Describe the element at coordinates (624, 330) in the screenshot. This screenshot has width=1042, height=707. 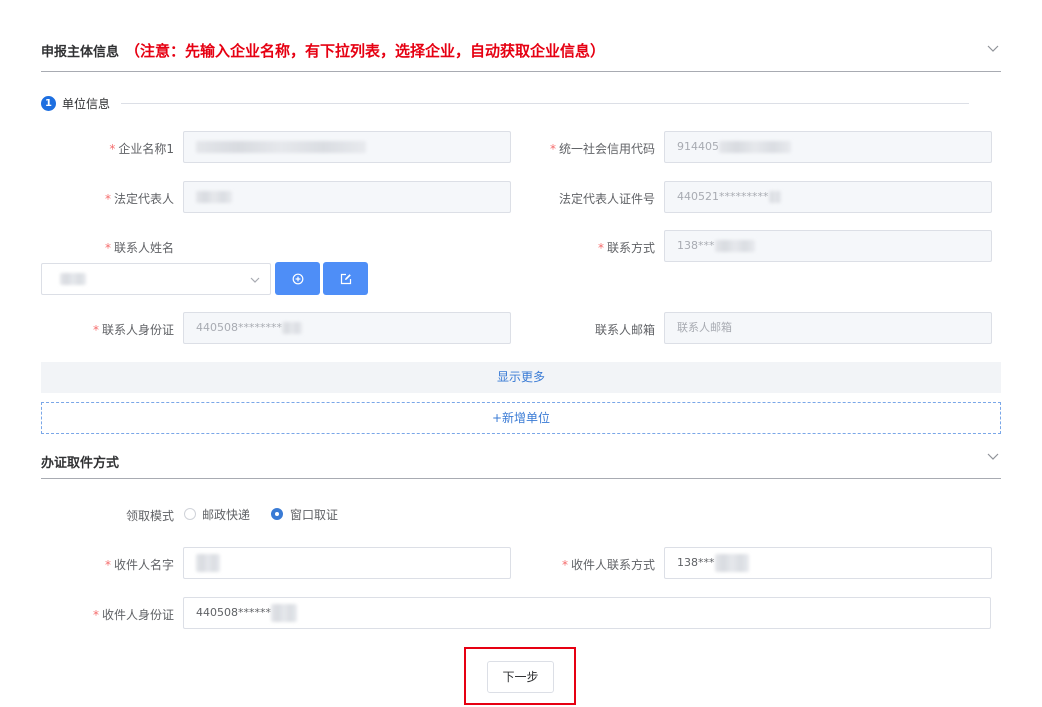
I see `contact-email-label: 联系人邮箱` at that location.